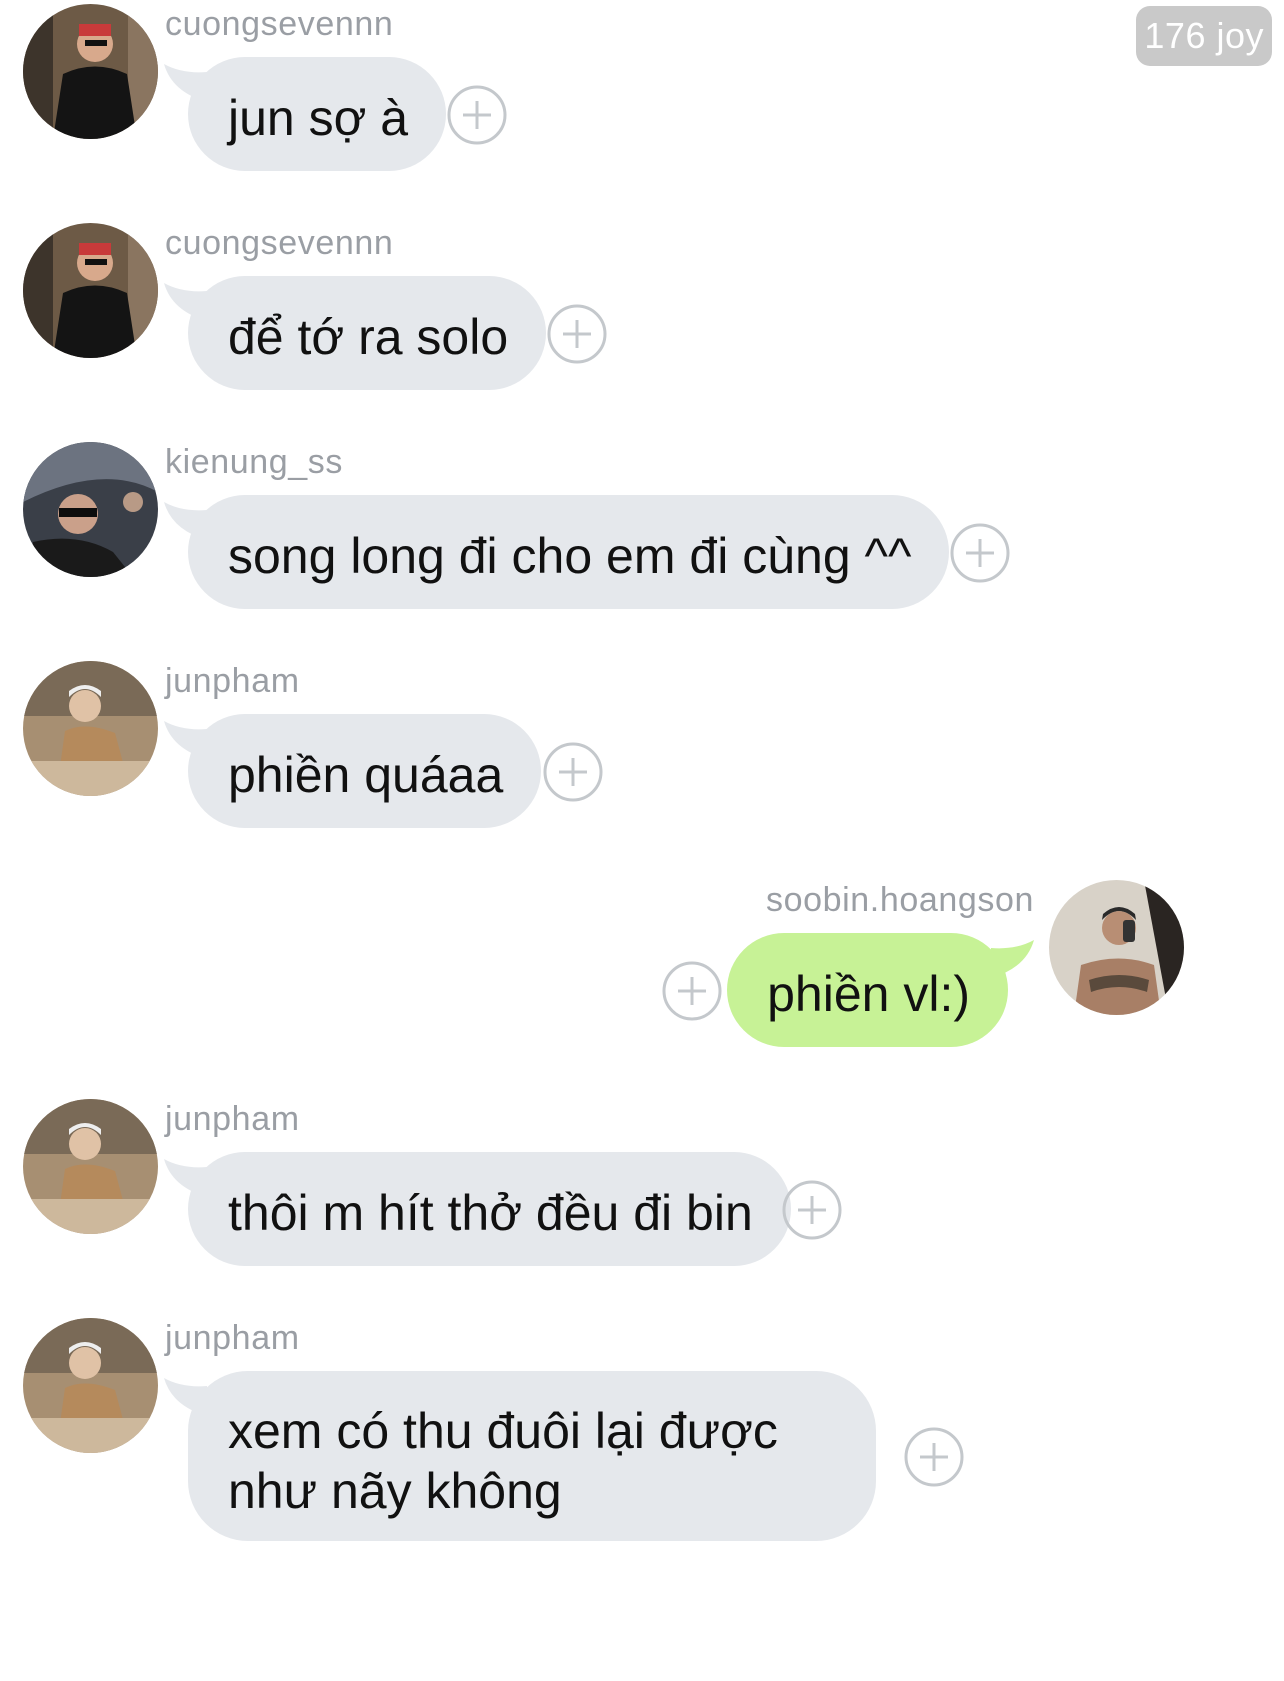  I want to click on message-username: soobin.hoangson, so click(899, 900).